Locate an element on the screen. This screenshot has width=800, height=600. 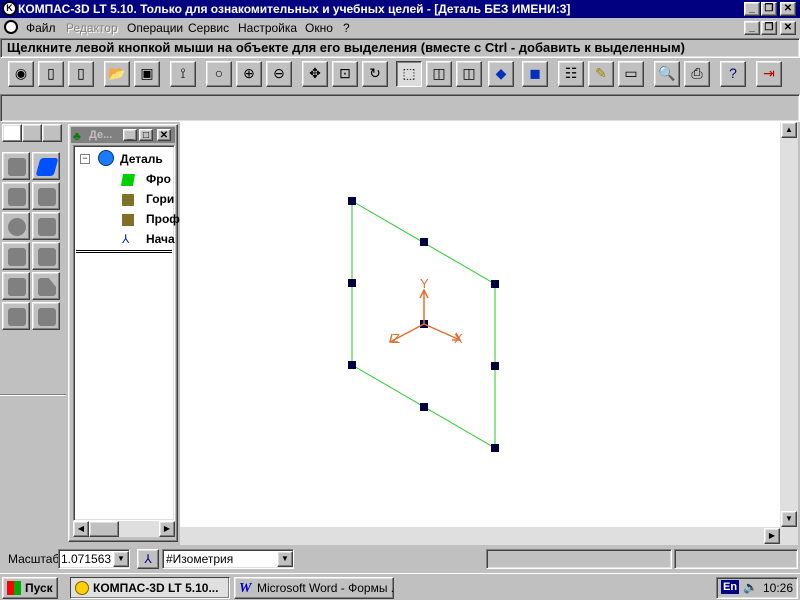
tree-scroll-thumb is located at coordinates (104, 529).